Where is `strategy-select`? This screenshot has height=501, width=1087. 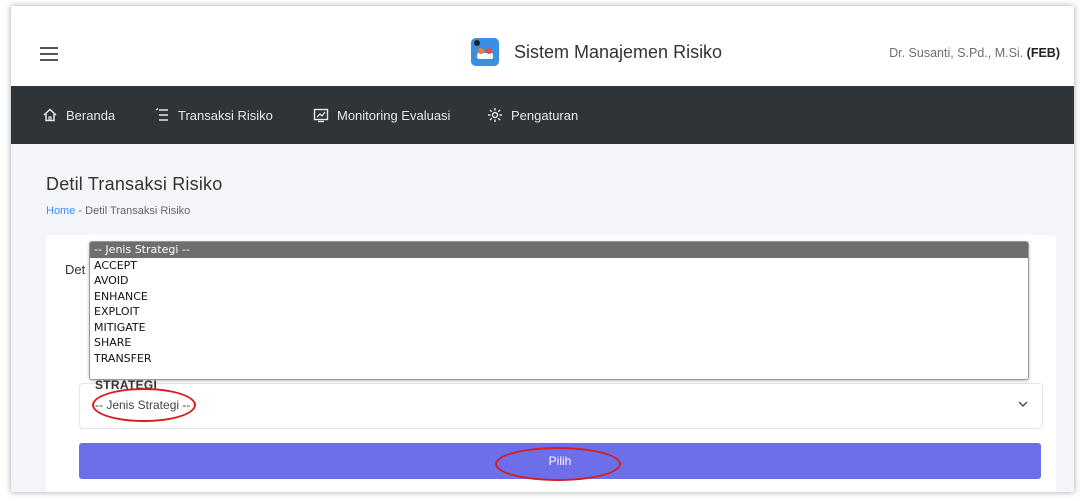
strategy-select is located at coordinates (561, 406).